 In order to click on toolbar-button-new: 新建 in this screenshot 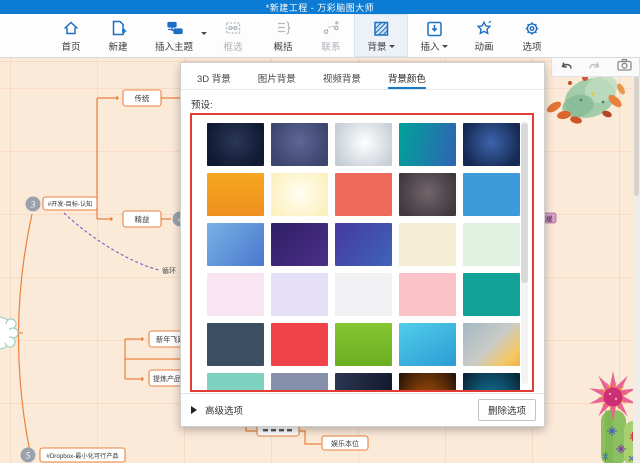, I will do `click(118, 35)`.